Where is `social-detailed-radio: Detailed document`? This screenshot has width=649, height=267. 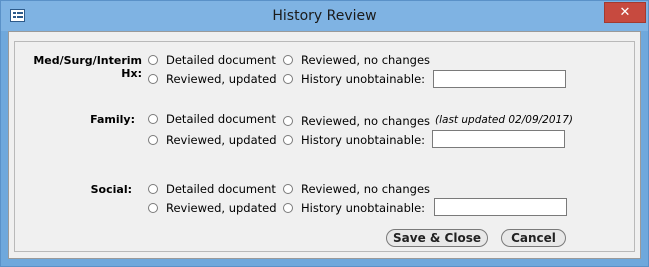
social-detailed-radio: Detailed document is located at coordinates (212, 189).